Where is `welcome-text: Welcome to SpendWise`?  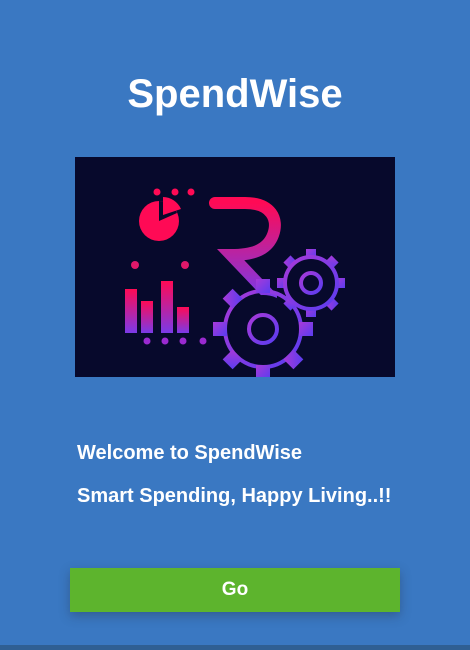 welcome-text: Welcome to SpendWise is located at coordinates (190, 453).